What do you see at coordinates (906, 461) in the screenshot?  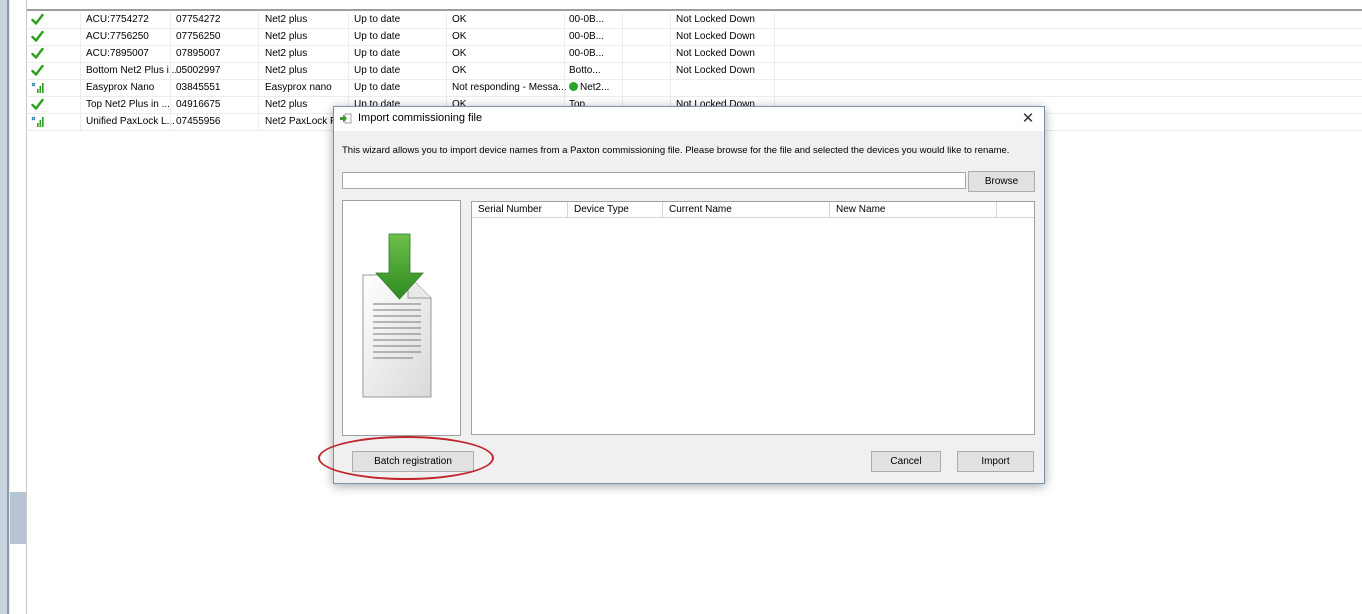 I see `cancel-button: Cancel` at bounding box center [906, 461].